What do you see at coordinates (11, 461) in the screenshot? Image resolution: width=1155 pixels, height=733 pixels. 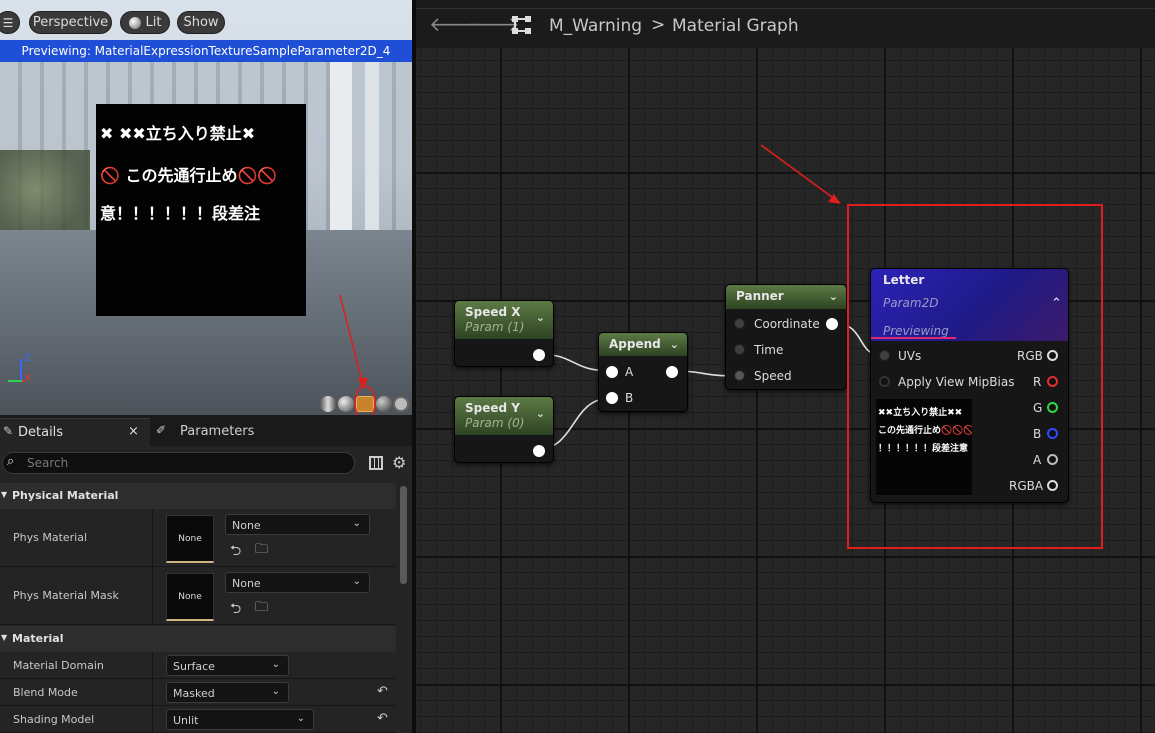 I see `search-icon: ⌕` at bounding box center [11, 461].